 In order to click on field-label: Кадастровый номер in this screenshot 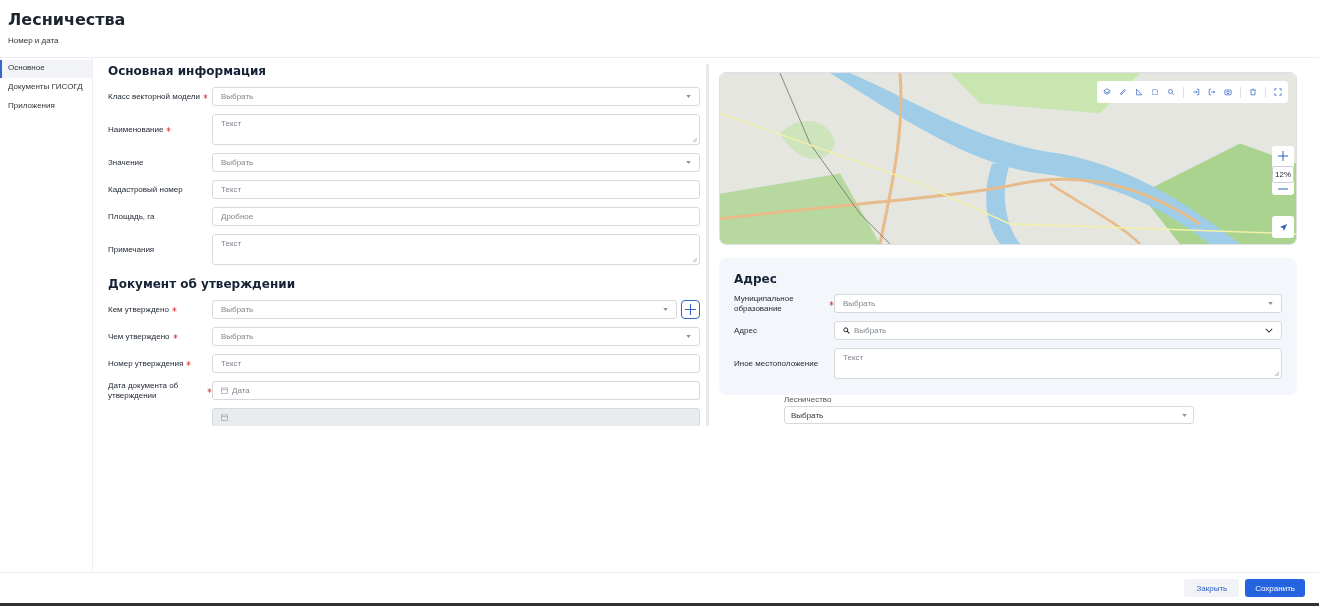, I will do `click(145, 189)`.